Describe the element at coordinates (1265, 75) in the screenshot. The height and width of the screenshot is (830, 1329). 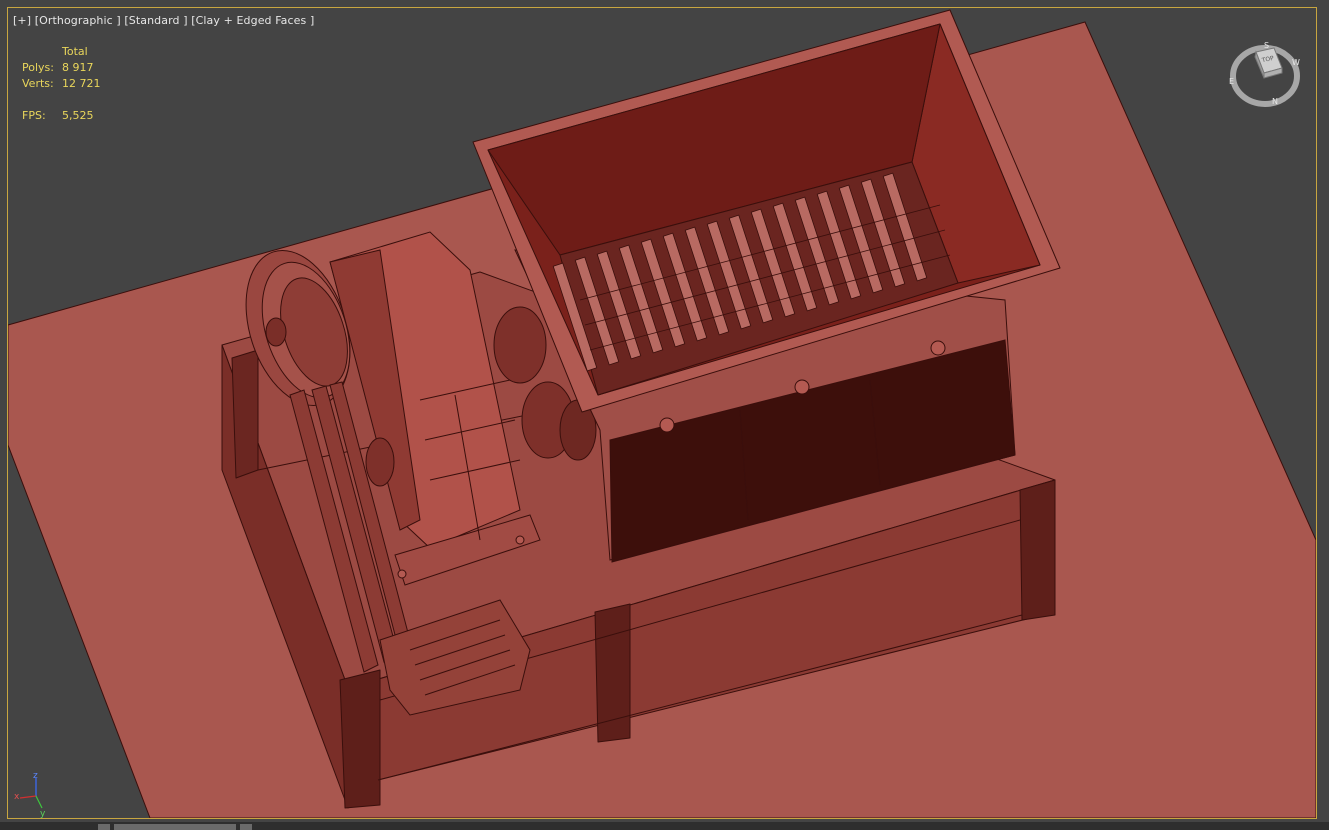
I see `viewcube-icon: TOP N S E W` at that location.